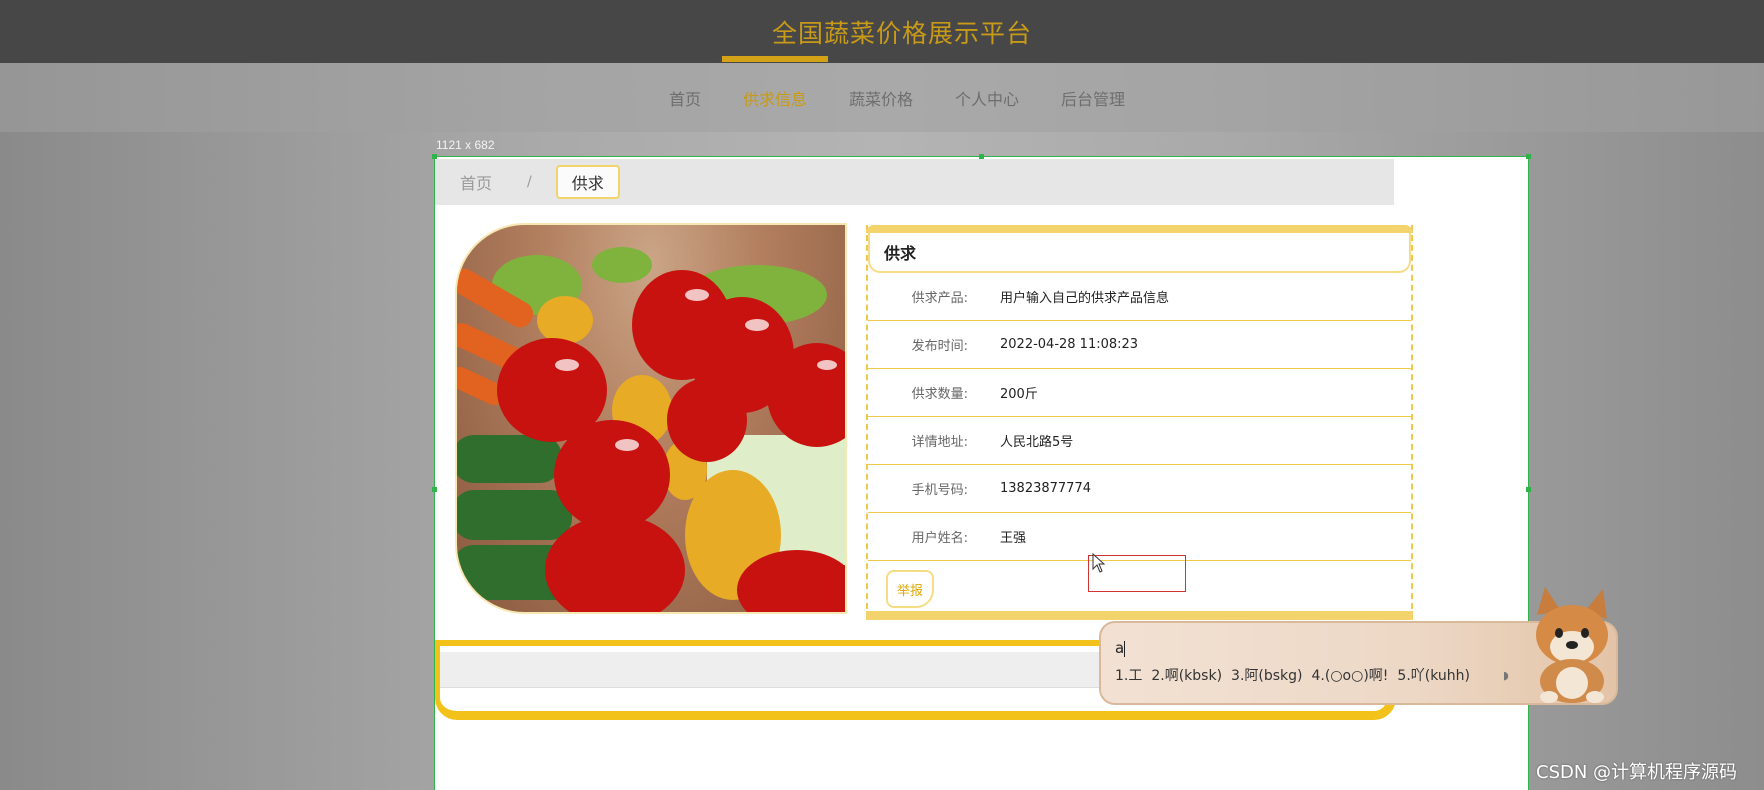 The width and height of the screenshot is (1764, 790). Describe the element at coordinates (939, 442) in the screenshot. I see `row-label: 详情地址:` at that location.